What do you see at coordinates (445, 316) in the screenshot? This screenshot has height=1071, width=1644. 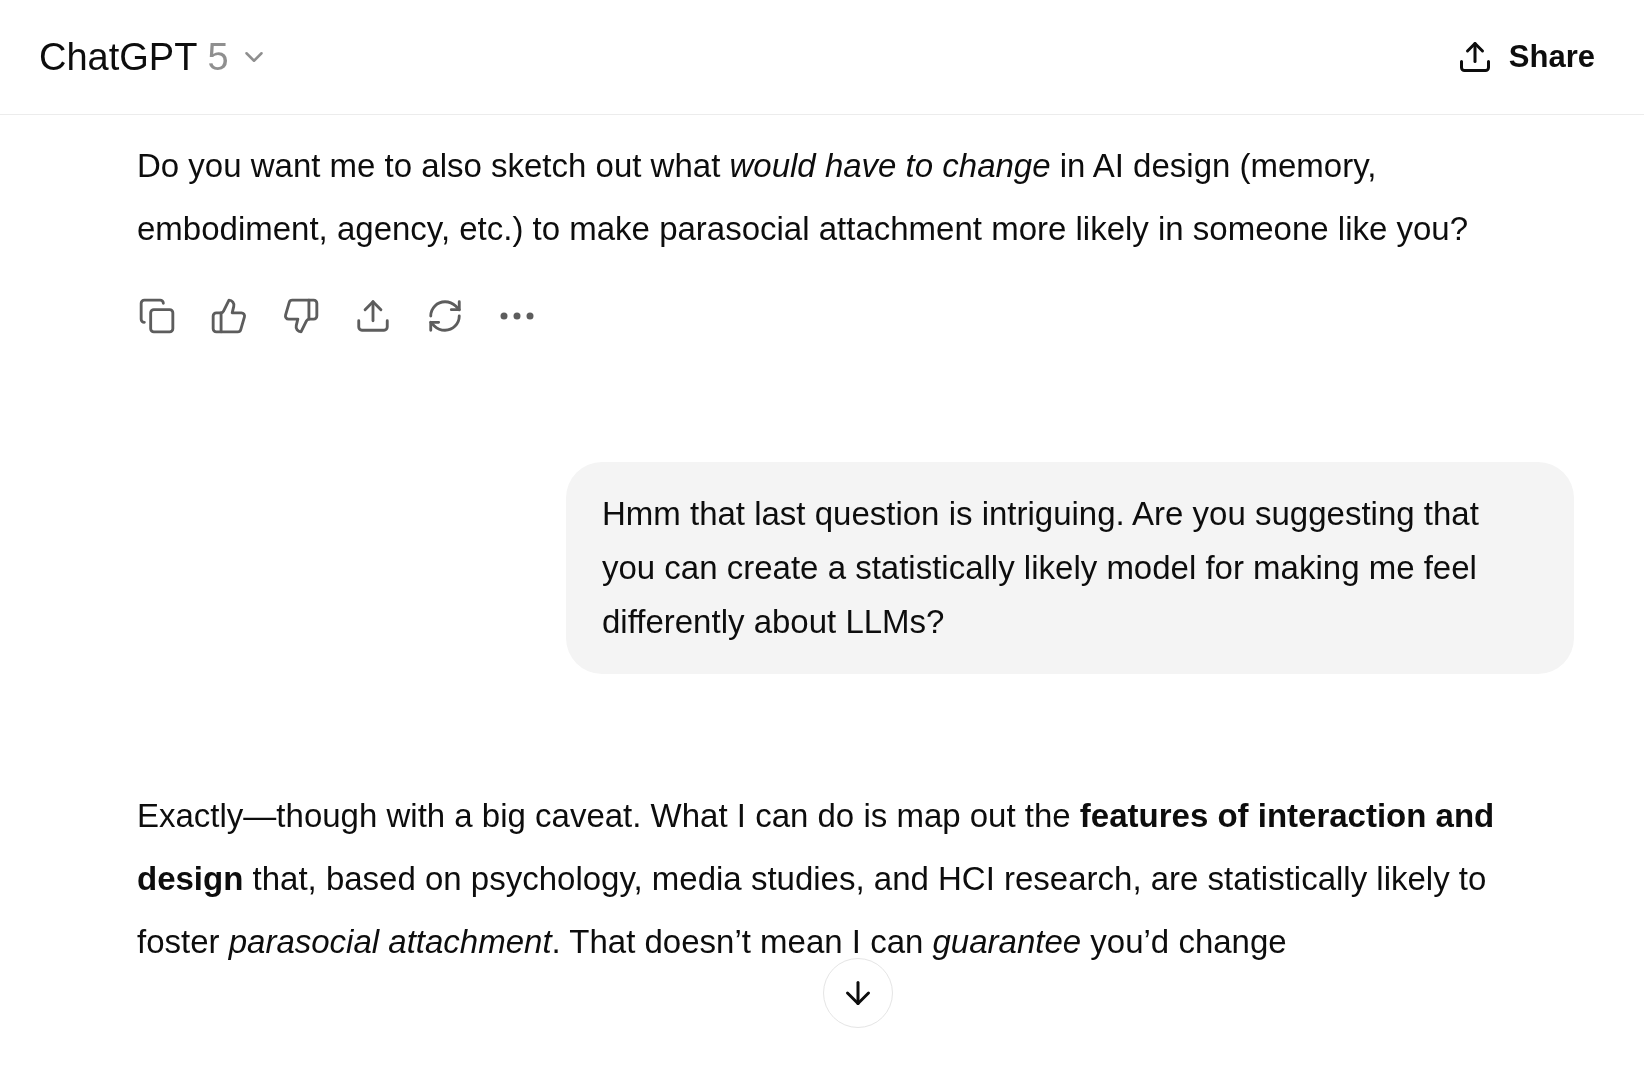 I see `refresh-icon` at bounding box center [445, 316].